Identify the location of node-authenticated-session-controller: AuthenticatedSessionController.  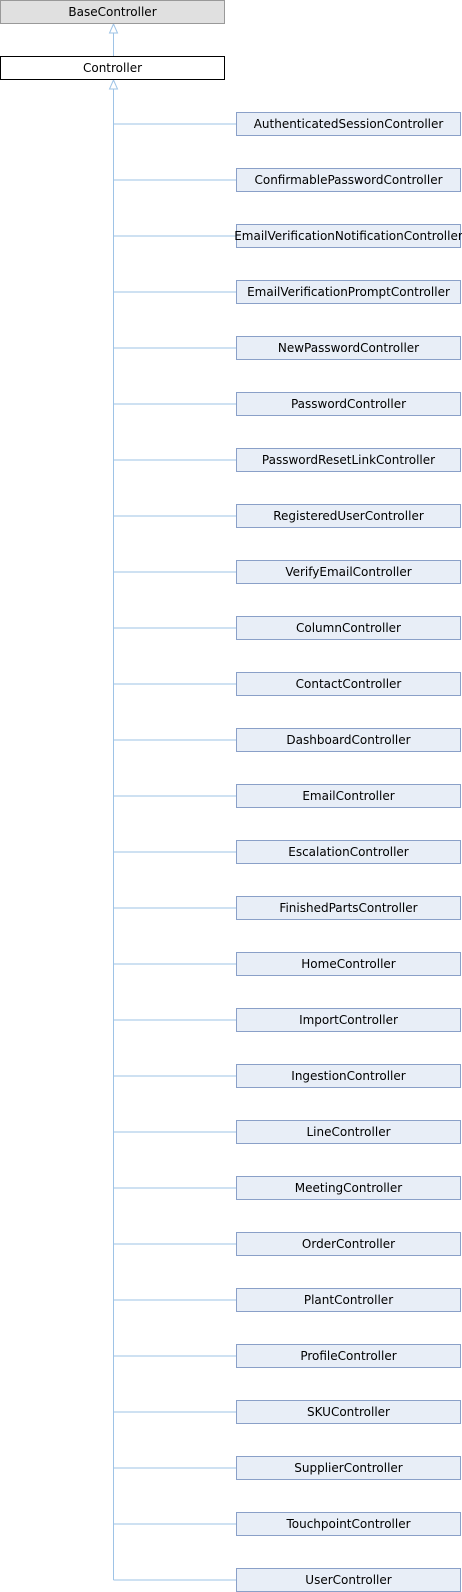
(348, 124).